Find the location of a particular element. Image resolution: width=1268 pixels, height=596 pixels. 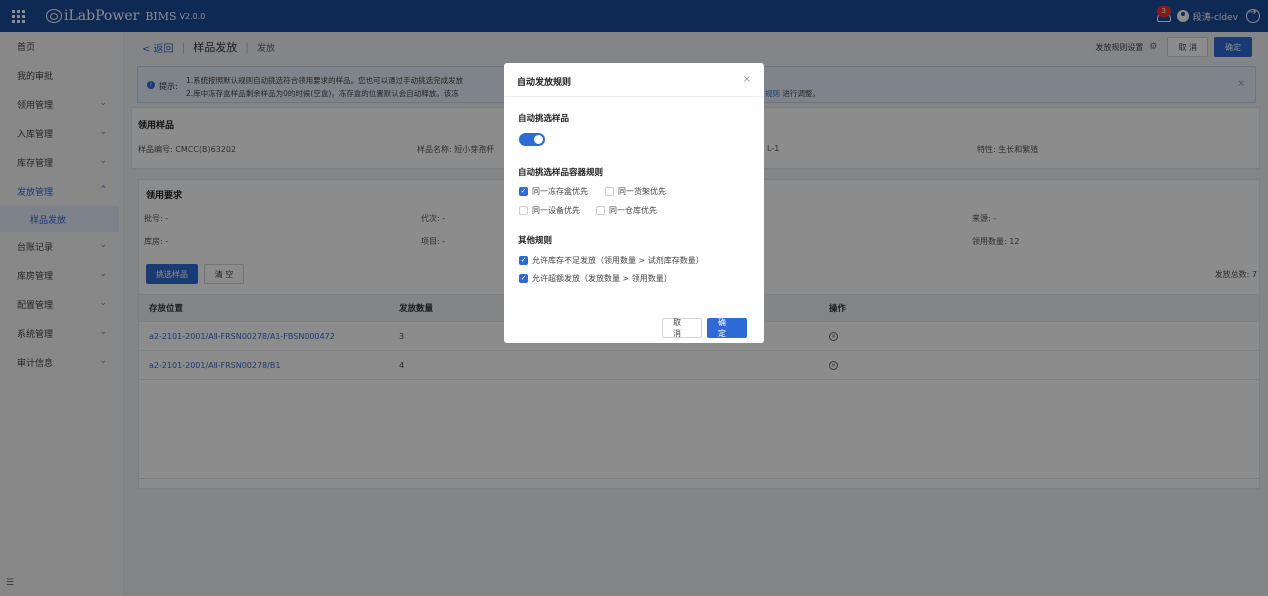

modal-cancel-button: 取 消 is located at coordinates (682, 328).